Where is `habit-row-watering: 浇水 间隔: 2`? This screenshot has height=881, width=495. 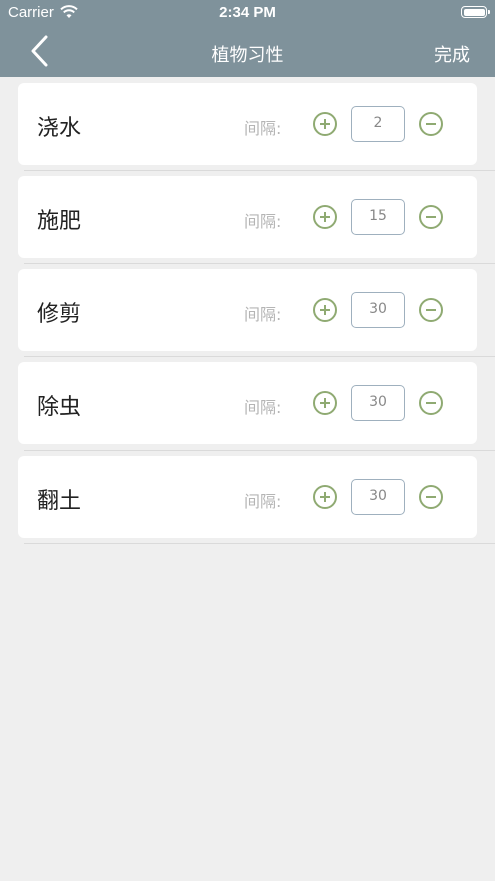 habit-row-watering: 浇水 间隔: 2 is located at coordinates (247, 124).